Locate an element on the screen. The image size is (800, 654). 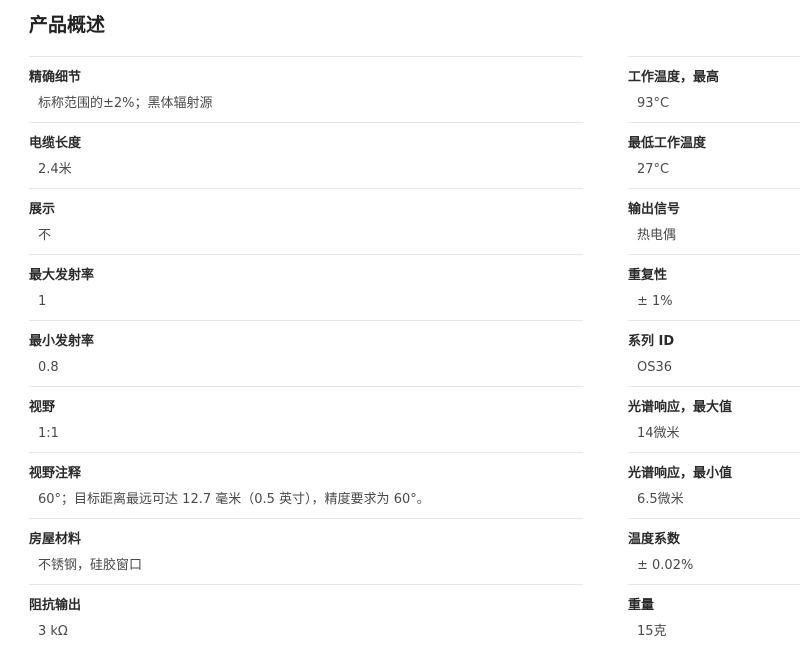
spec-label: 工作温度，最高 is located at coordinates (674, 77).